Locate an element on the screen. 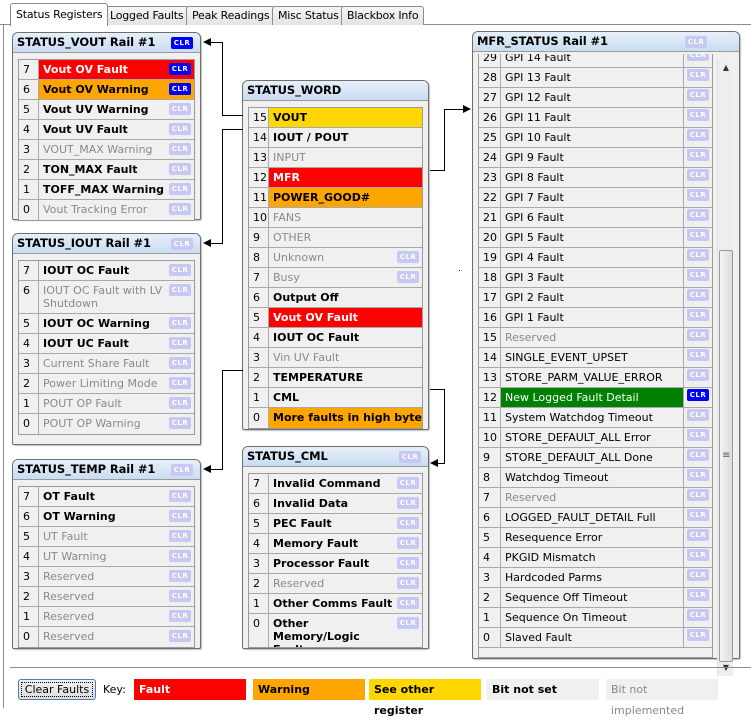 The height and width of the screenshot is (721, 751). register-row: 5 Vout OV Fault is located at coordinates (335, 318).